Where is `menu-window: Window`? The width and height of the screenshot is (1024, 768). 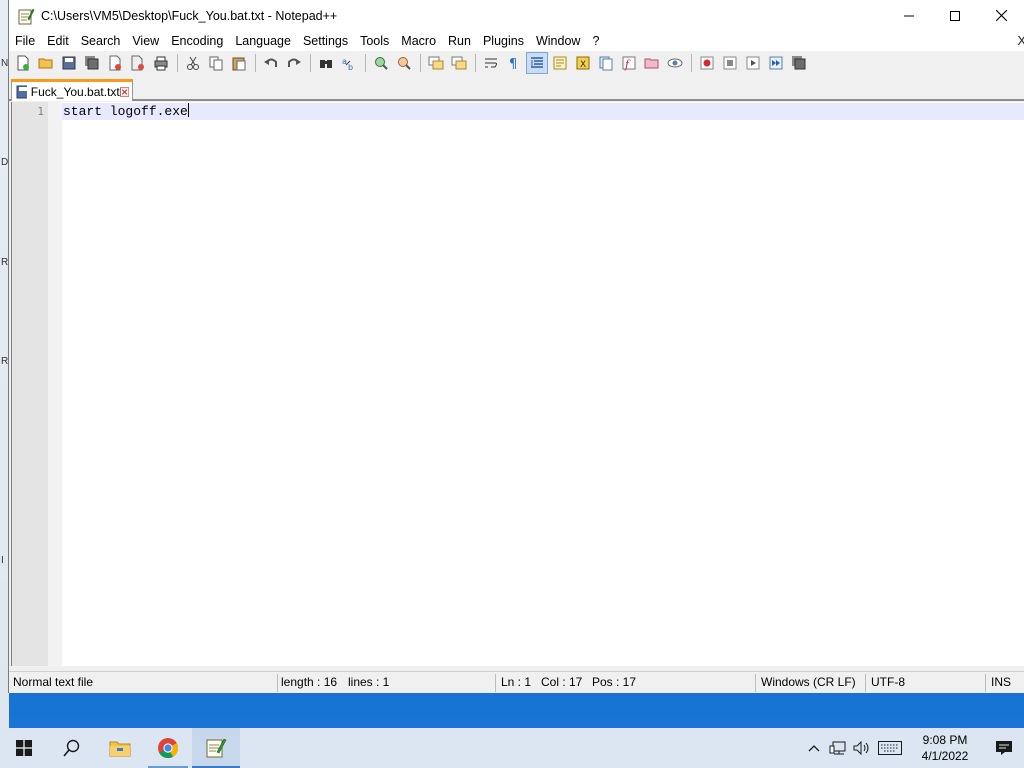
menu-window: Window is located at coordinates (558, 41).